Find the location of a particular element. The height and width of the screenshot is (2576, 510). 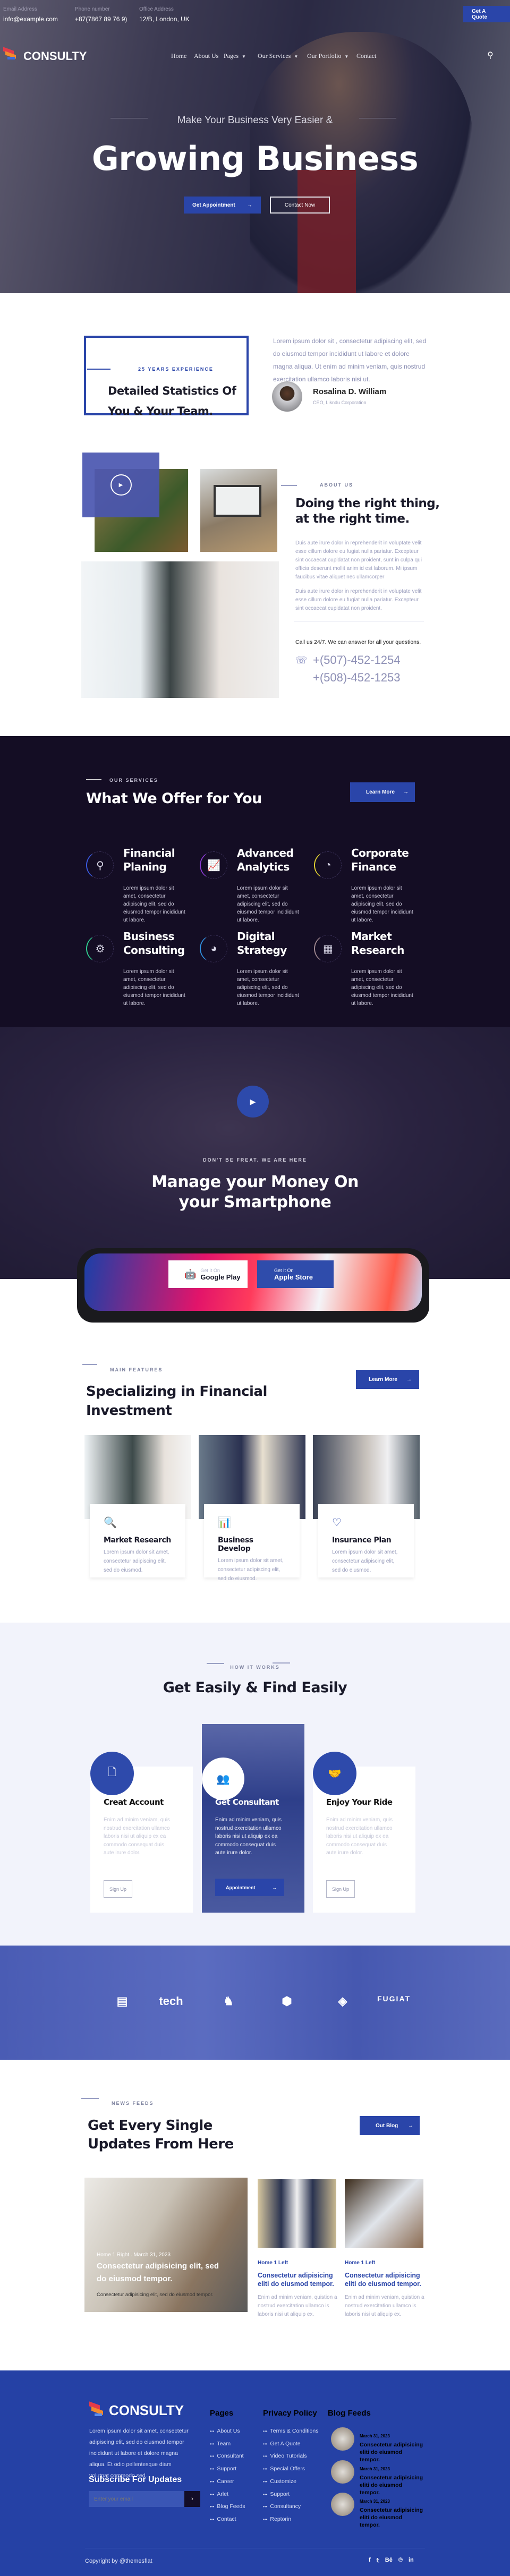

footer-link: ••• Special Offers is located at coordinates (284, 2469).